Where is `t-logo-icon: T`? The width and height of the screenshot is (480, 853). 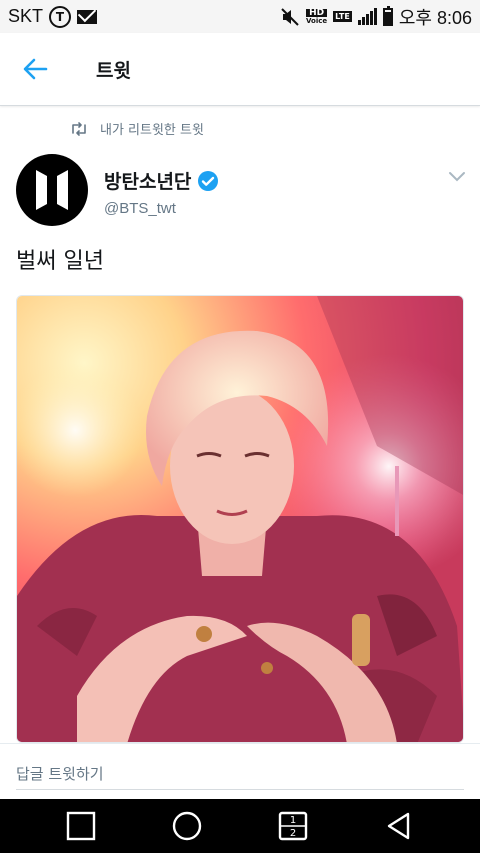
t-logo-icon: T is located at coordinates (60, 16).